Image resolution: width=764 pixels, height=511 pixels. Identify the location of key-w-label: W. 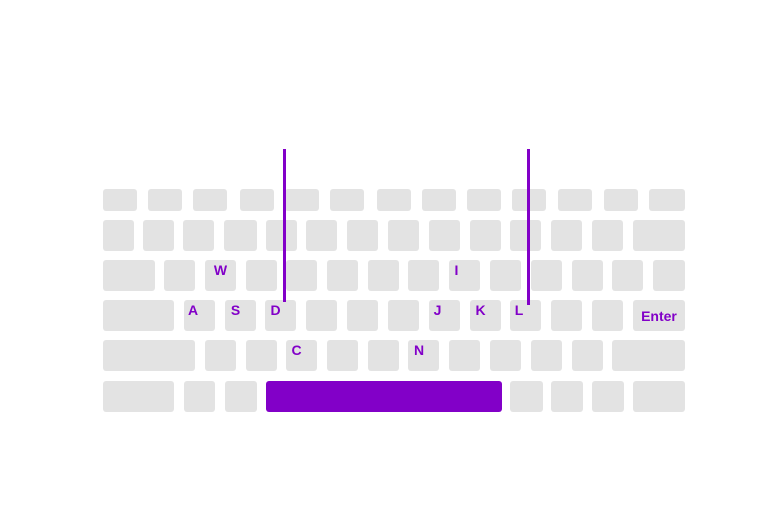
(220, 270).